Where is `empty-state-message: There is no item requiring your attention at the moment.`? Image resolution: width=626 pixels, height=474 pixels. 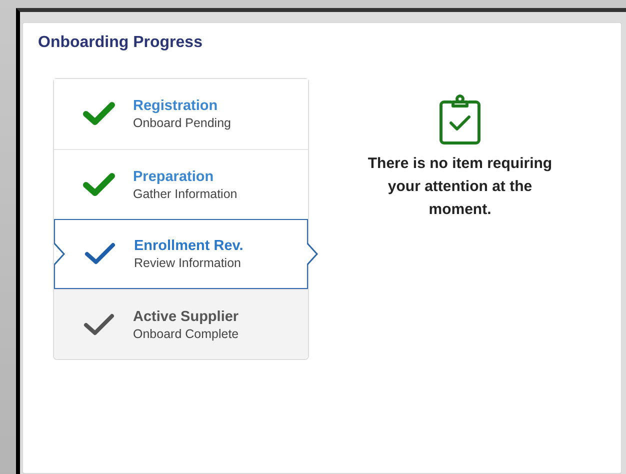 empty-state-message: There is no item requiring your attention at the moment. is located at coordinates (460, 187).